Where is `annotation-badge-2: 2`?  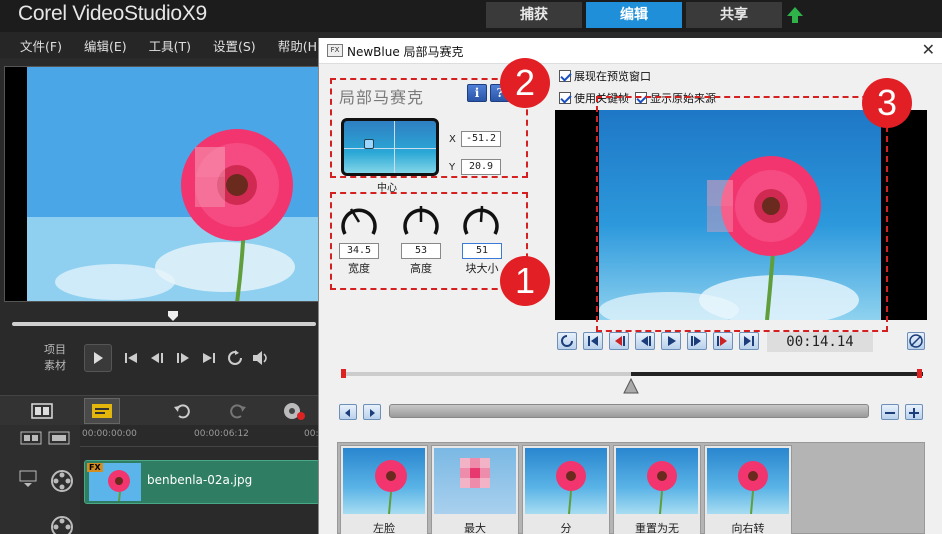 annotation-badge-2: 2 is located at coordinates (525, 83).